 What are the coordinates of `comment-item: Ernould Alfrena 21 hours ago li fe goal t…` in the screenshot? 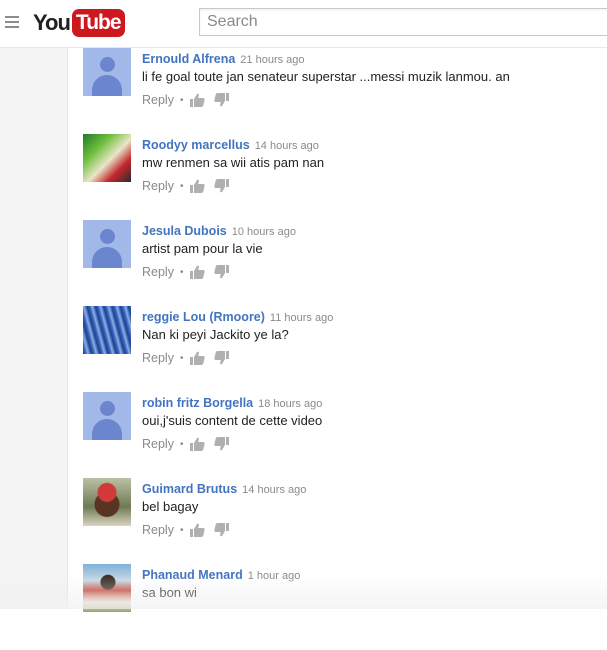 It's located at (343, 91).